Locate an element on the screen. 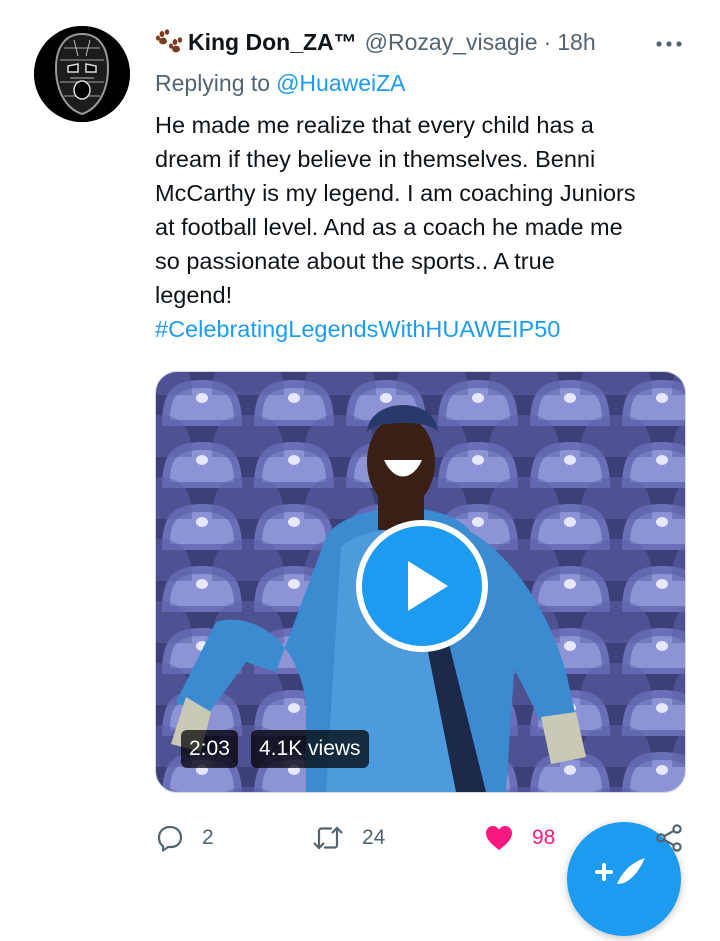 This screenshot has width=720, height=941. replying-to: Replying to @HuaweiZA is located at coordinates (280, 83).